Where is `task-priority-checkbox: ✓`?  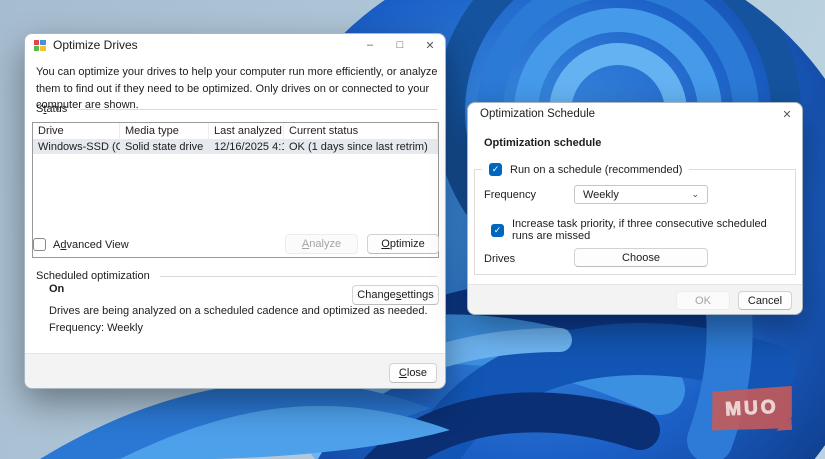 task-priority-checkbox: ✓ is located at coordinates (497, 230).